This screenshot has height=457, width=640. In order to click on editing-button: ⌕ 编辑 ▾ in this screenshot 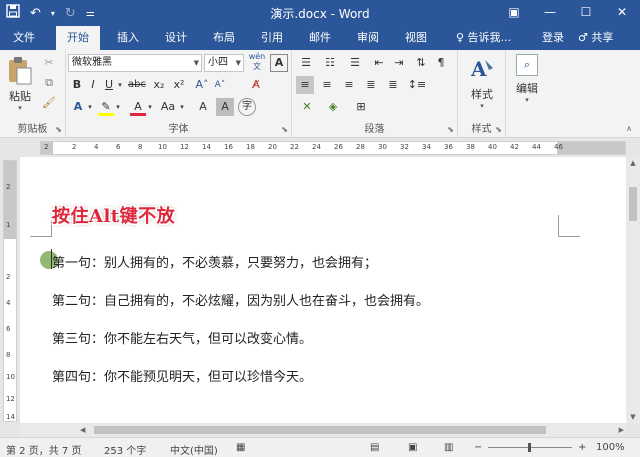, I will do `click(527, 79)`.